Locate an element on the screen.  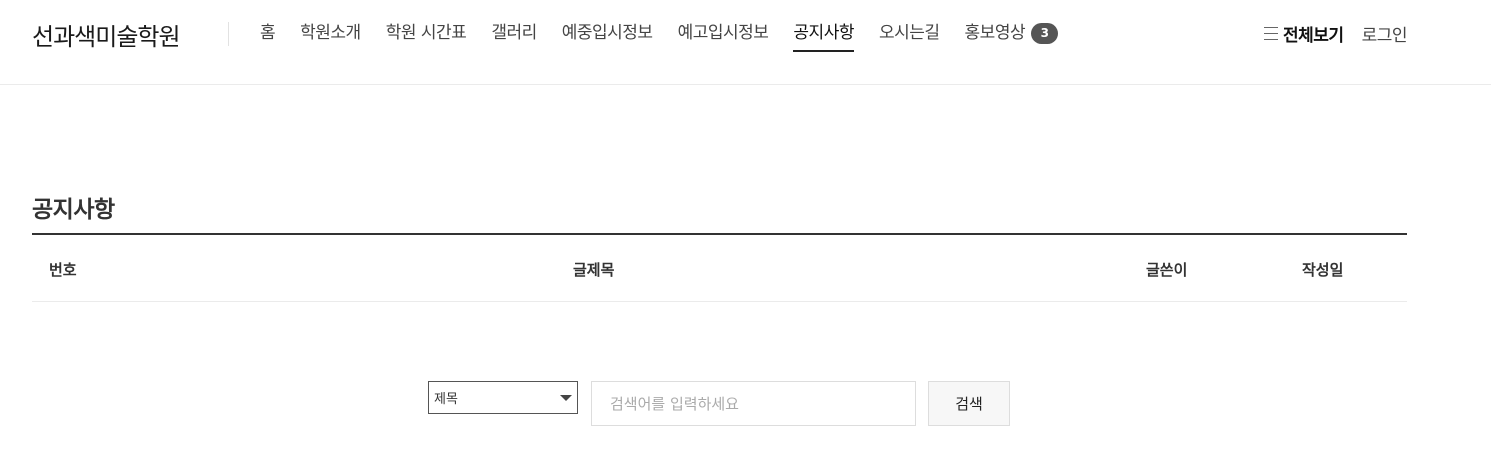
search-field-select: 제목 is located at coordinates (503, 397).